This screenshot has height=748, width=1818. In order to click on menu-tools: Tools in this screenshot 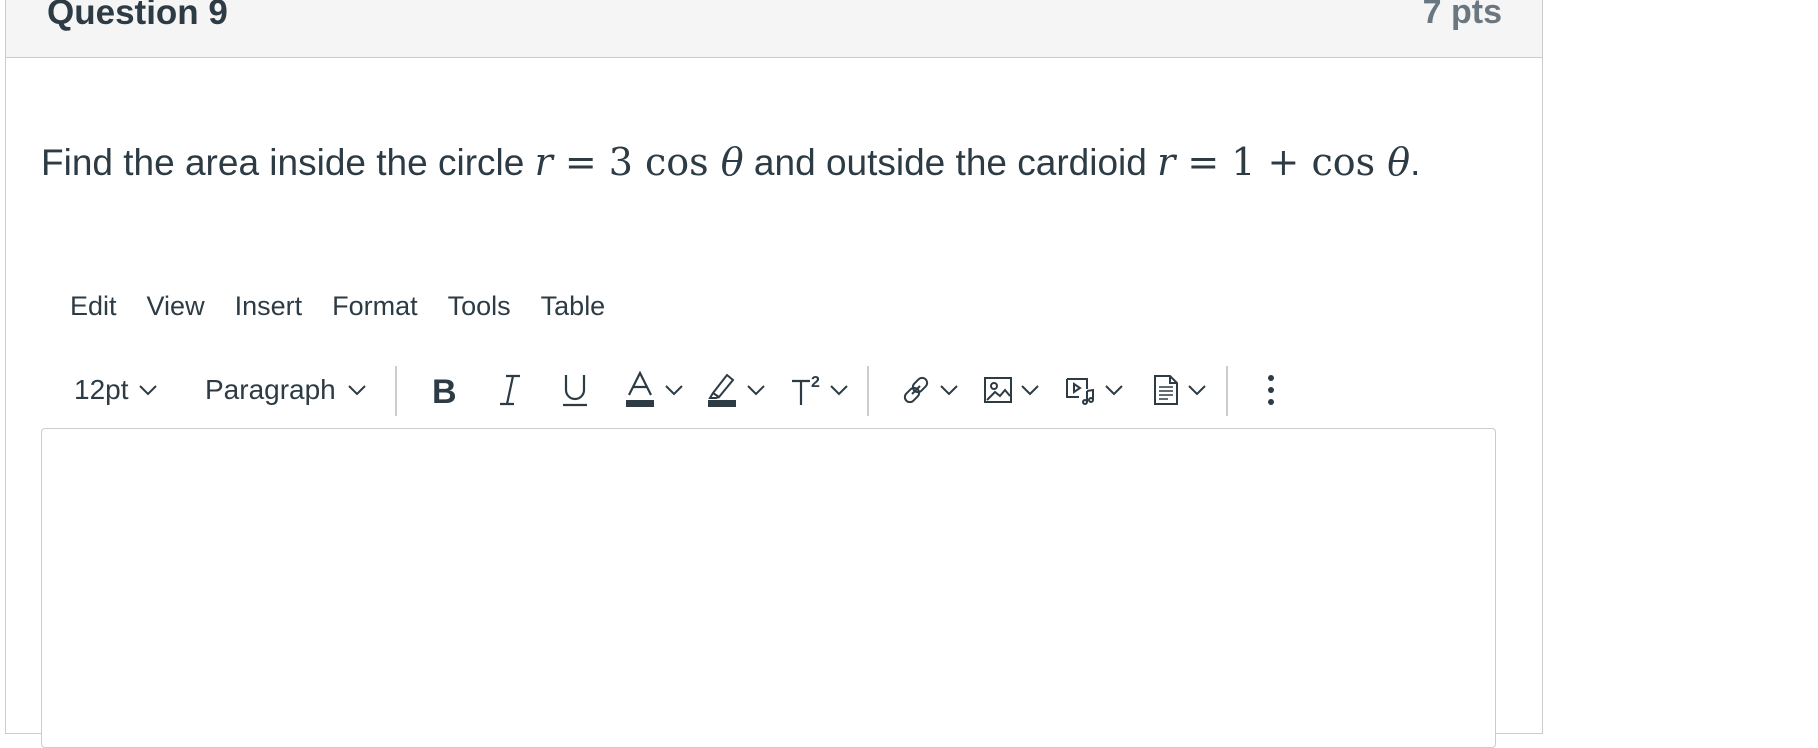, I will do `click(479, 306)`.